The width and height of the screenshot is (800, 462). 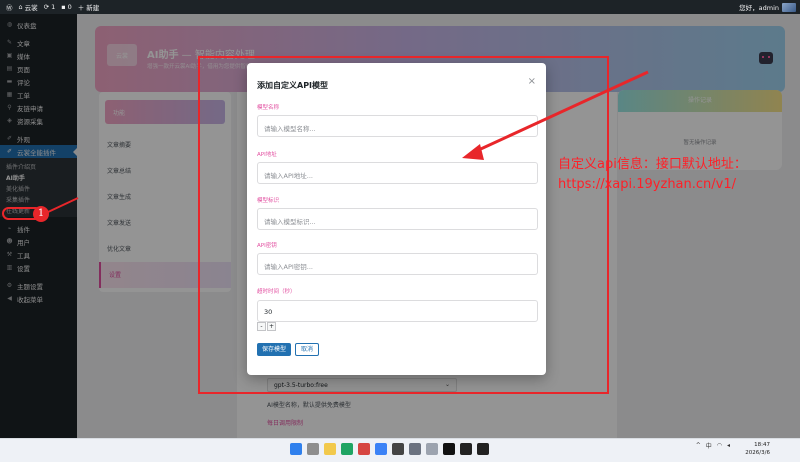 What do you see at coordinates (347, 449) in the screenshot?
I see `browser-icon` at bounding box center [347, 449].